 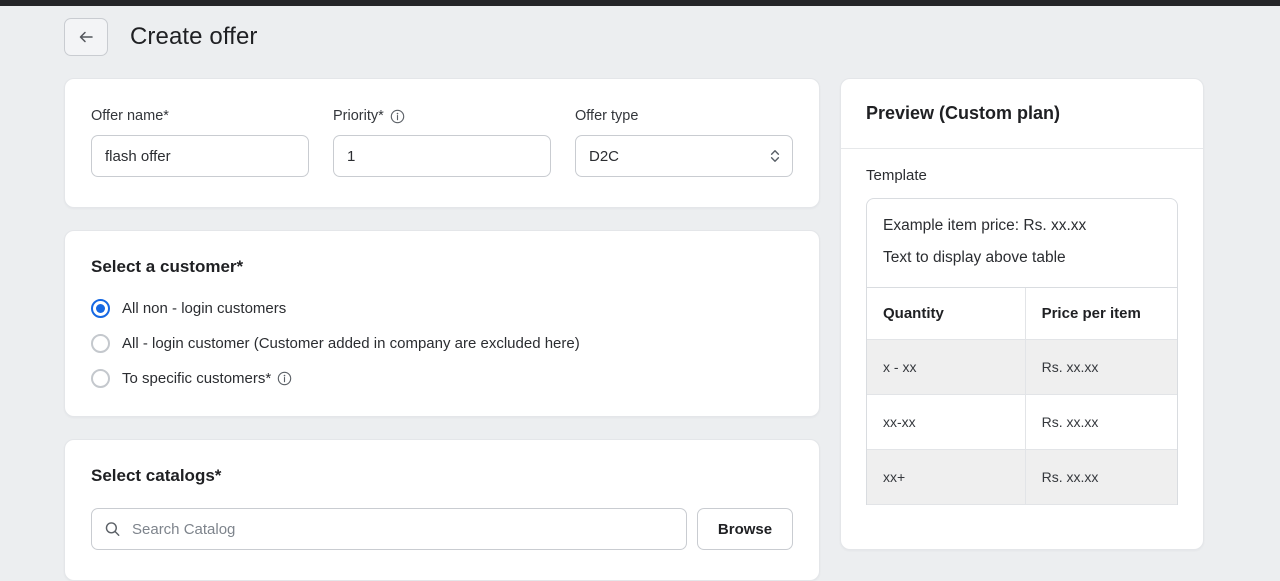 I want to click on column-header-quantity: Quantity, so click(x=946, y=313).